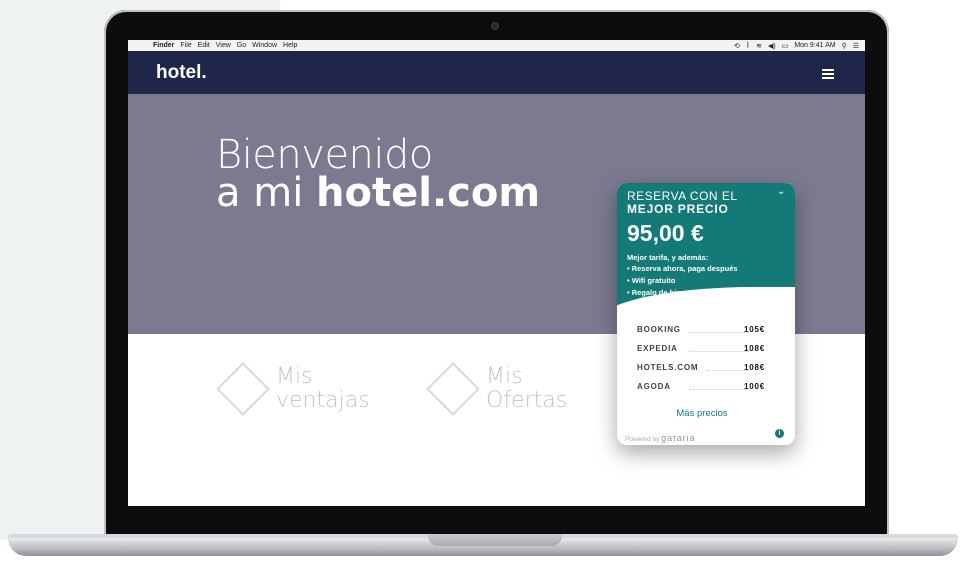 The image size is (965, 564). Describe the element at coordinates (754, 386) in the screenshot. I see `competitor-price: 100€` at that location.